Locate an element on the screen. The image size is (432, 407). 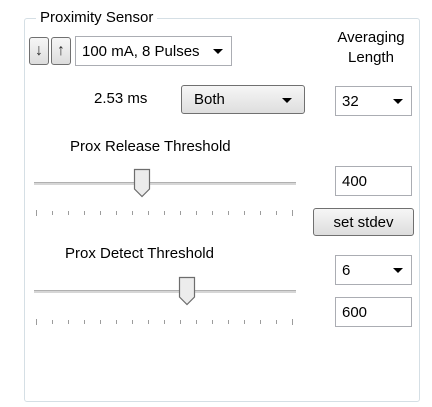
release-threshold-label: Prox Release Threshold is located at coordinates (150, 146).